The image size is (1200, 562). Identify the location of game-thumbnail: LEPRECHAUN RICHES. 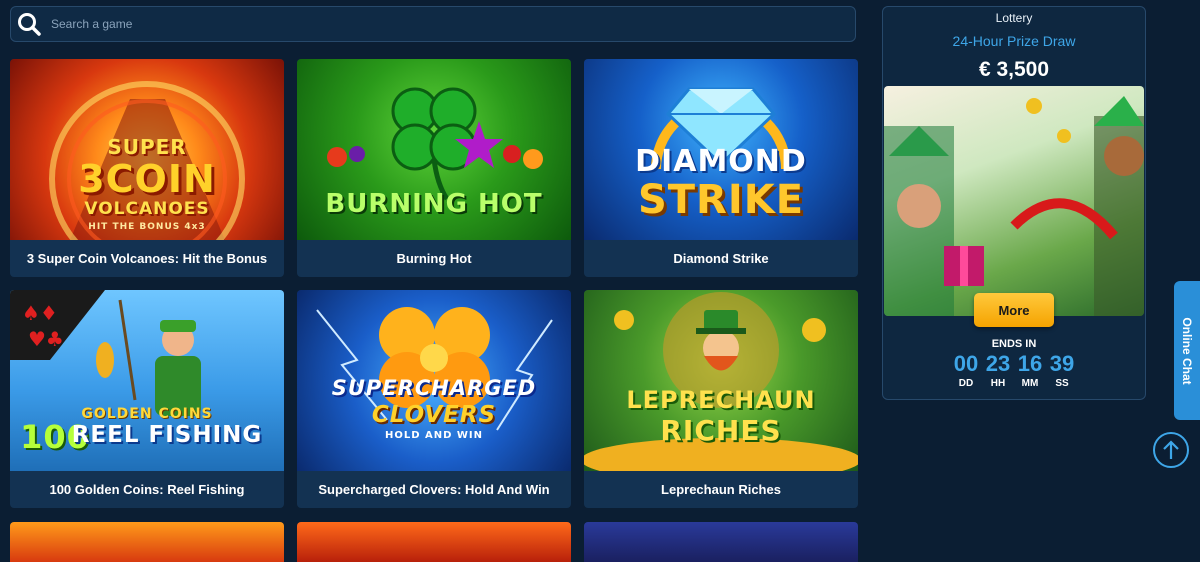
(721, 380).